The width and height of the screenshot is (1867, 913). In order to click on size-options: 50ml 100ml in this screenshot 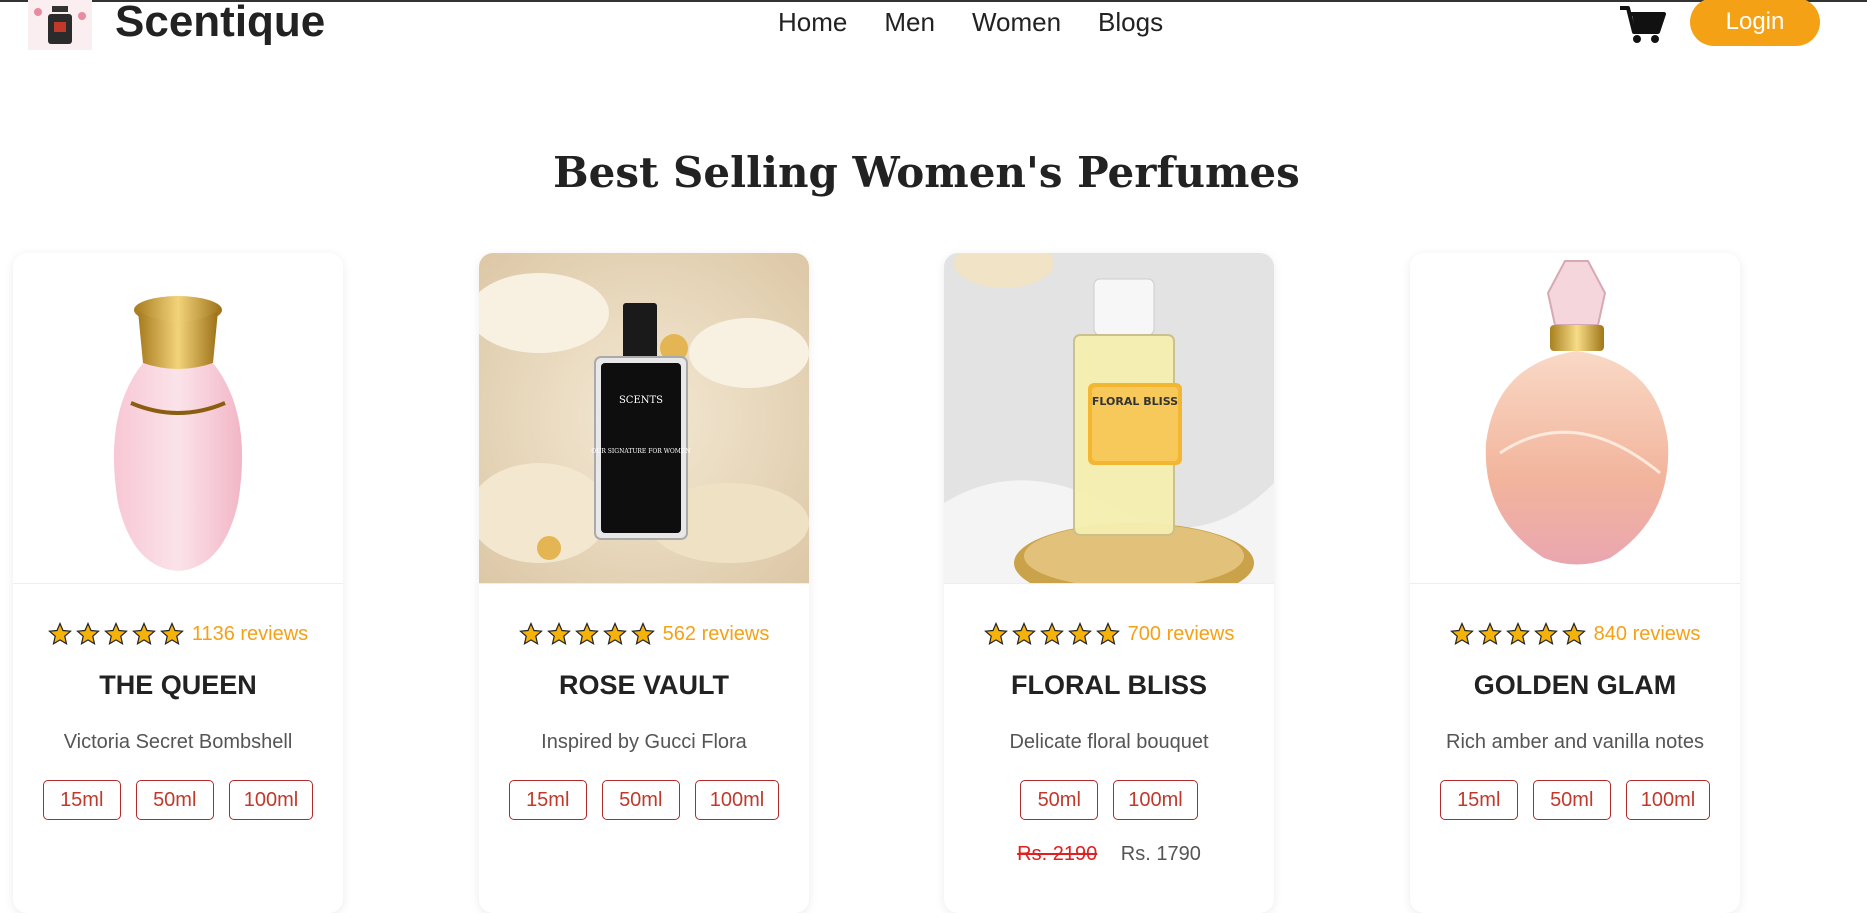, I will do `click(1109, 800)`.